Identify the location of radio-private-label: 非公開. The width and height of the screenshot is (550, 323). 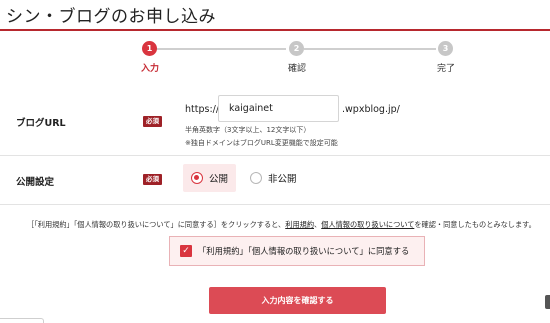
(282, 179).